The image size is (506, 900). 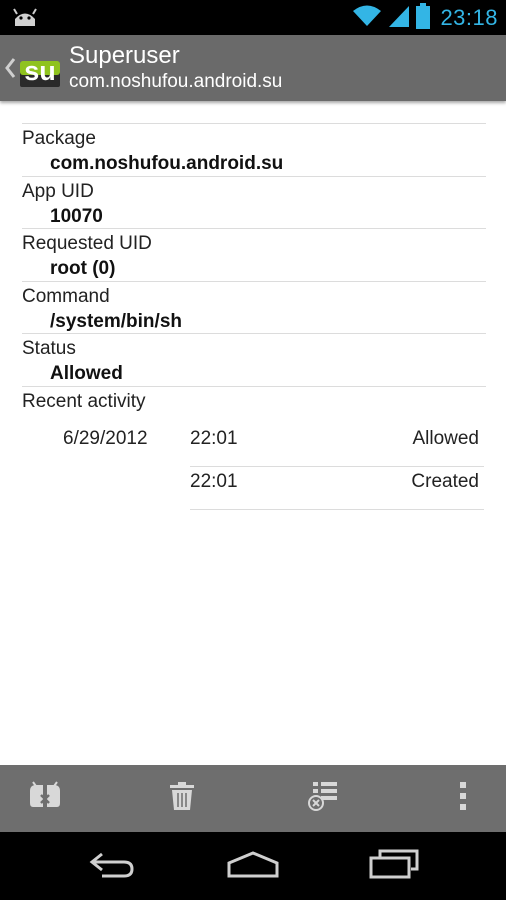 What do you see at coordinates (253, 17) in the screenshot?
I see `status-bar: 23:18` at bounding box center [253, 17].